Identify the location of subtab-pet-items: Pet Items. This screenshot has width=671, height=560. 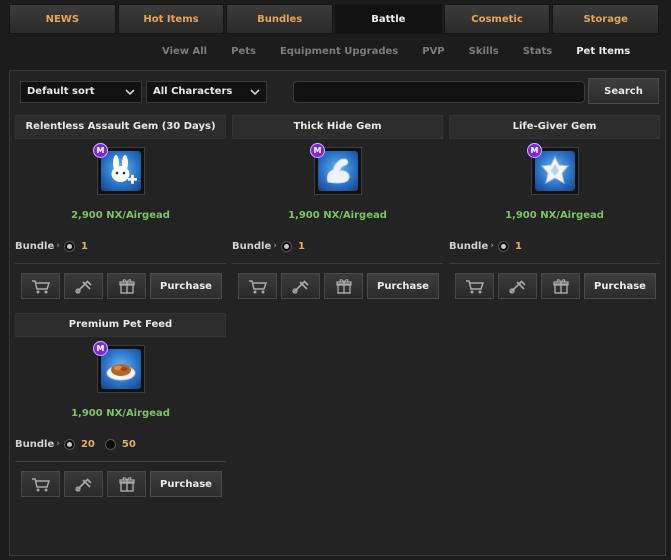
(603, 52).